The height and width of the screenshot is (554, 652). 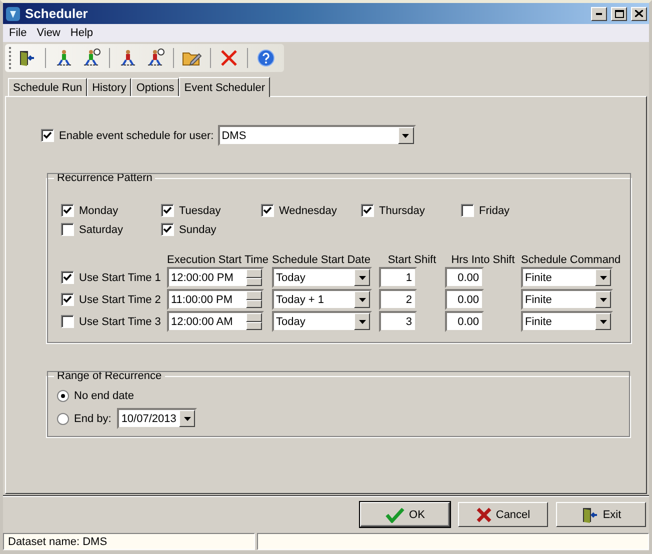 What do you see at coordinates (109, 87) in the screenshot?
I see `tab: History` at bounding box center [109, 87].